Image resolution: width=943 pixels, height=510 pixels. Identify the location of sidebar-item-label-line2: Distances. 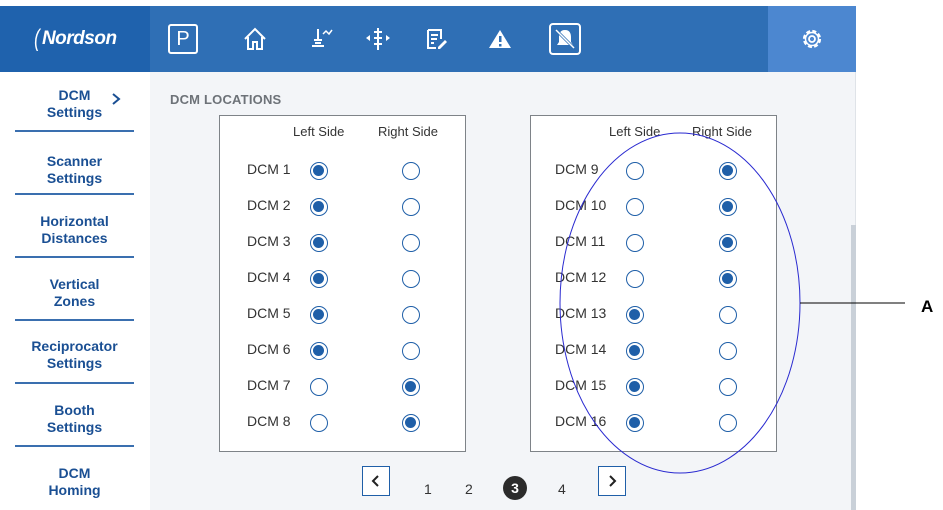
(74, 238).